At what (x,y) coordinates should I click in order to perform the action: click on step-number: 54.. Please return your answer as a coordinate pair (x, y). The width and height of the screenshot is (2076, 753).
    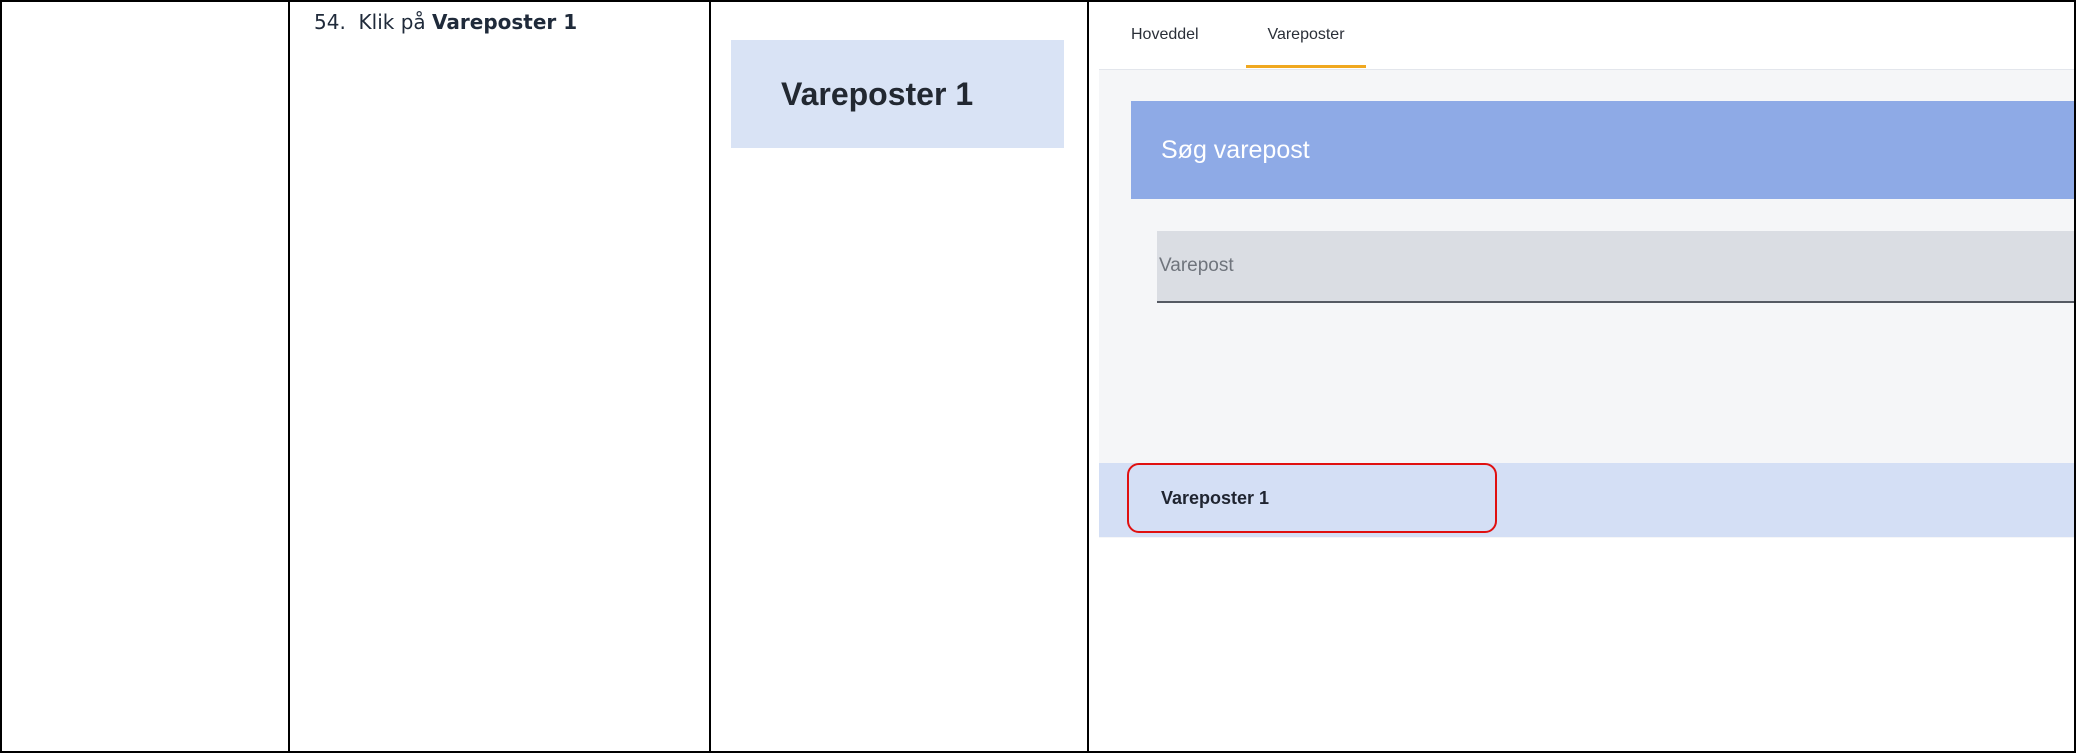
    Looking at the image, I should click on (330, 22).